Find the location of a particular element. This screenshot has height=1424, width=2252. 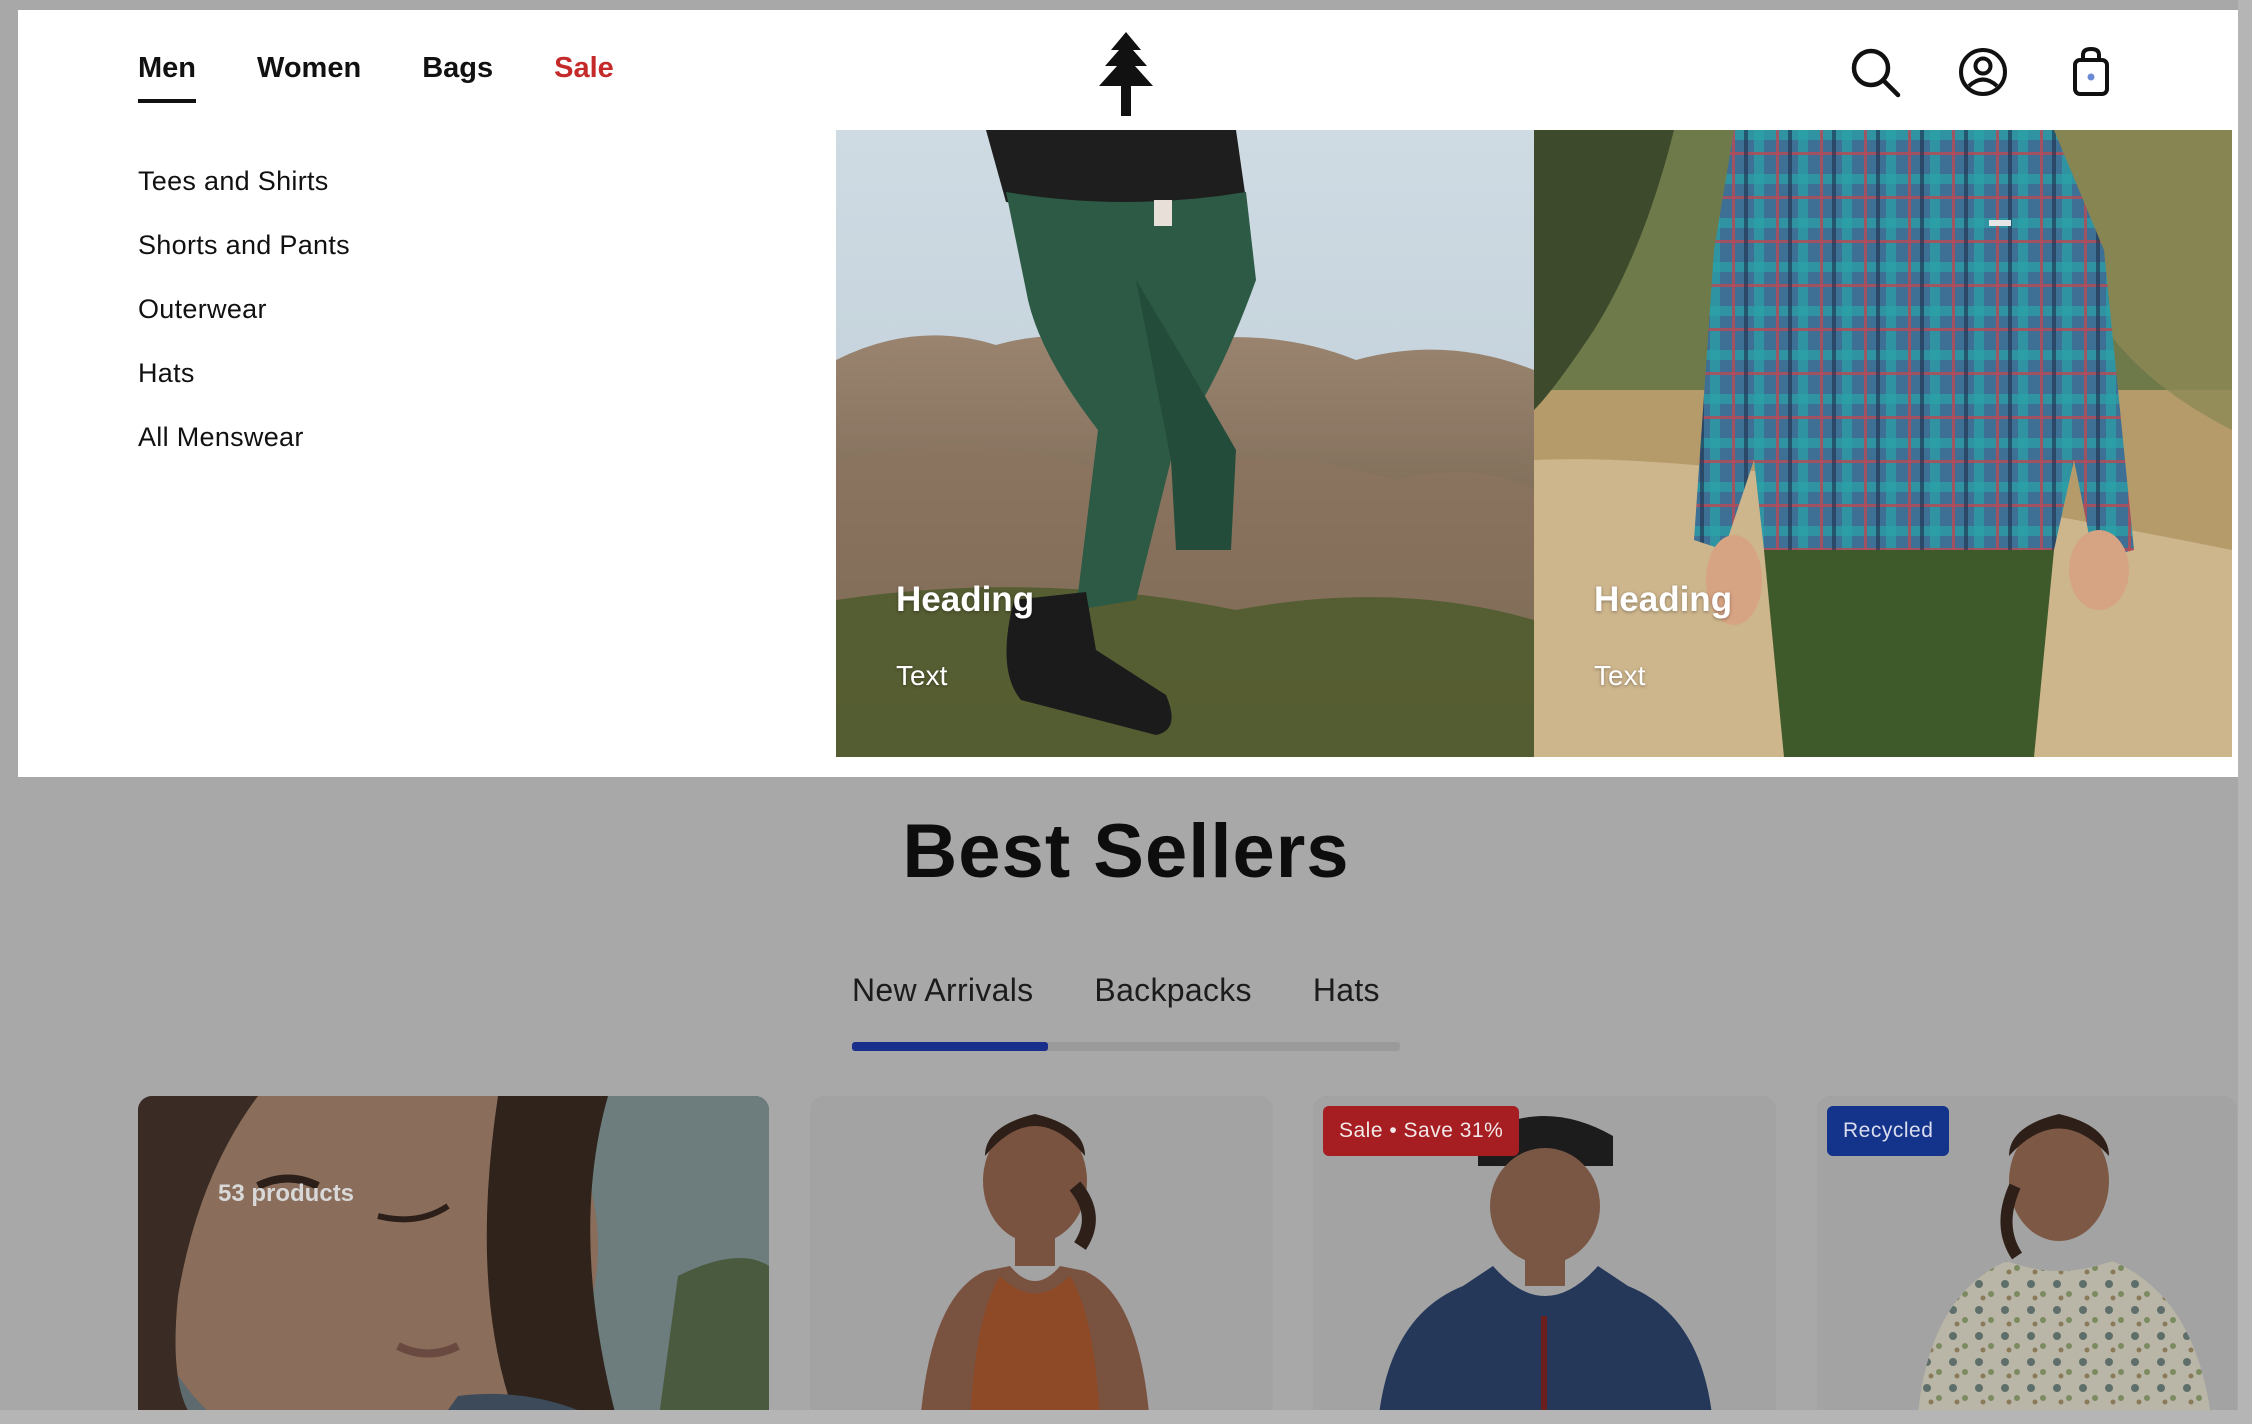

submenu-item-outerwear: Outerwear is located at coordinates (244, 322).